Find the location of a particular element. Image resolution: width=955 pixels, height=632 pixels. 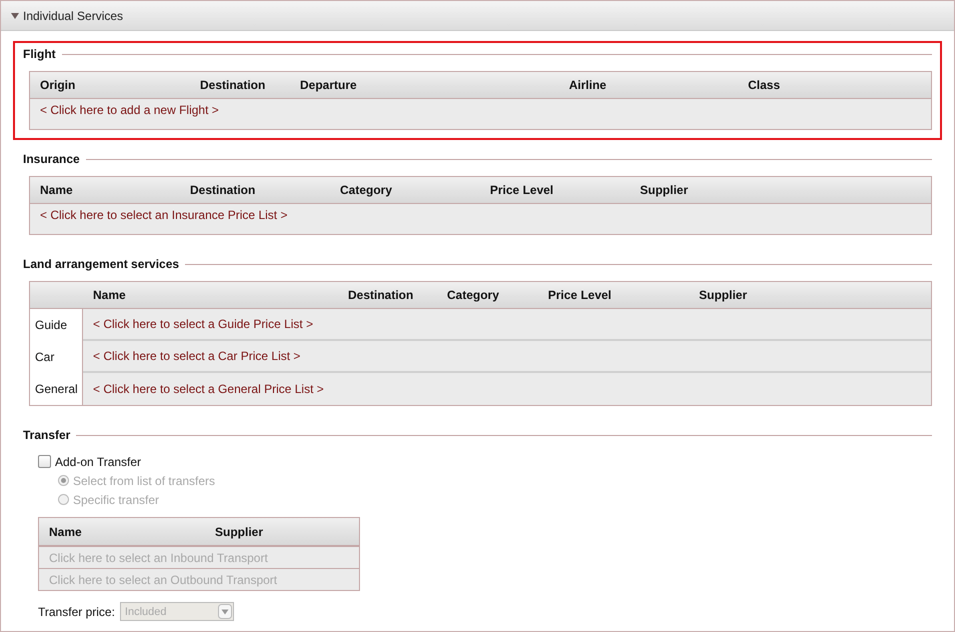

checkbox-label: Add-on Transfer is located at coordinates (98, 461).